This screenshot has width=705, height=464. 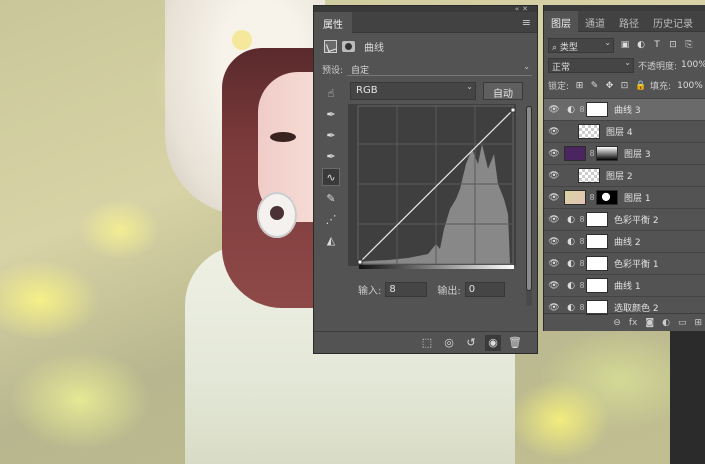 I want to click on layer-name: 曲线 1, so click(x=627, y=287).